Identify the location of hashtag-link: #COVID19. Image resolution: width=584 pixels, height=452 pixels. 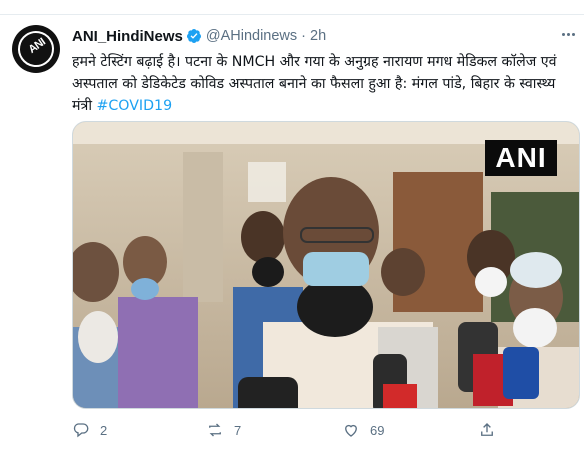
(135, 106).